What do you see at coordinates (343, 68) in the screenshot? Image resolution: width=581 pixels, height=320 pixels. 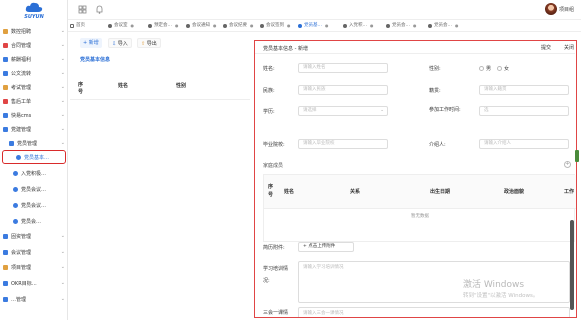 I see `name-input: 请输入姓名` at bounding box center [343, 68].